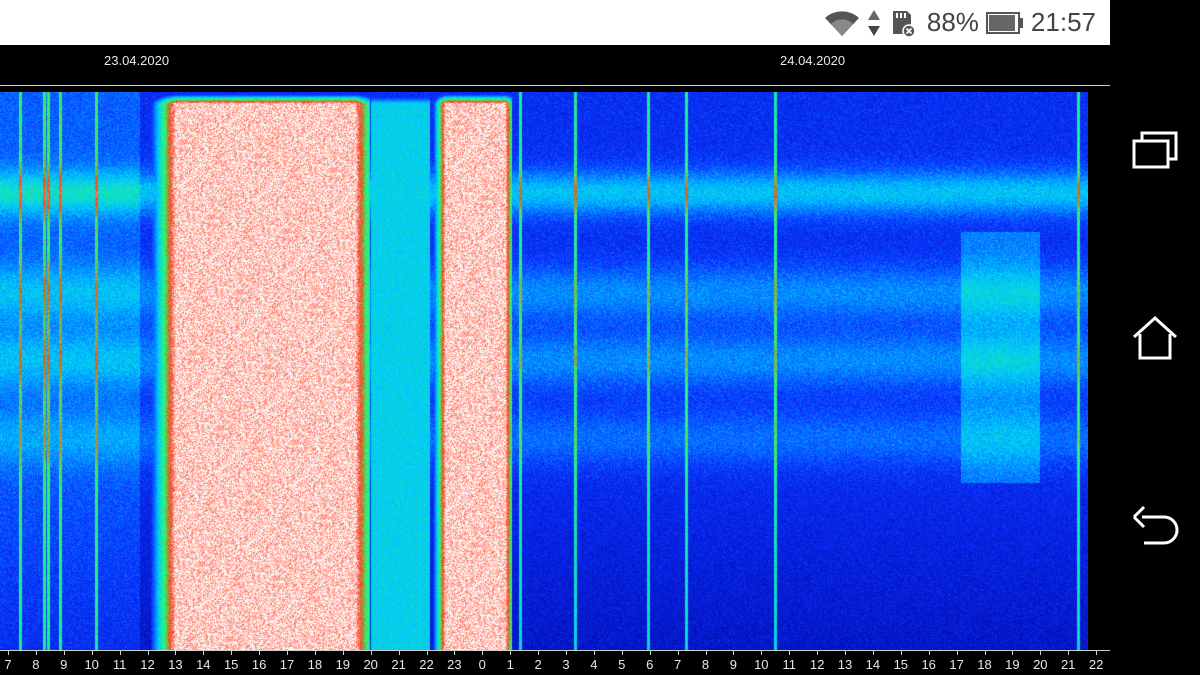  I want to click on back-icon, so click(1155, 525).